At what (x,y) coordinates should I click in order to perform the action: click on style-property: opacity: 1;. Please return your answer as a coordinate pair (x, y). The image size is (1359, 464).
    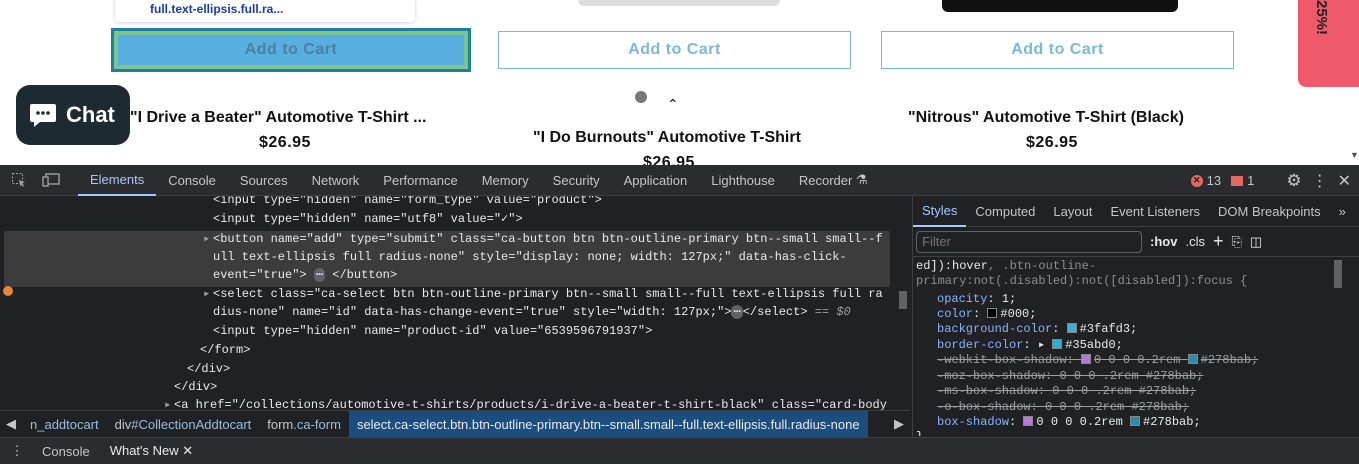
    Looking at the image, I should click on (976, 300).